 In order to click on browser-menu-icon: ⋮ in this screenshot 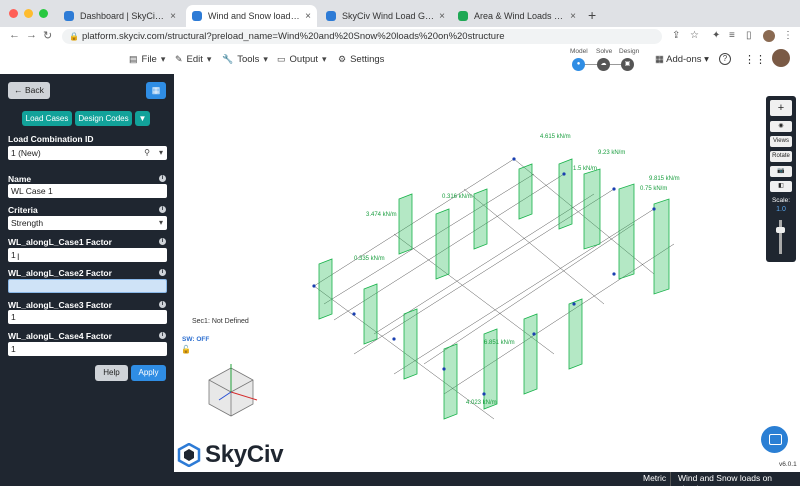, I will do `click(788, 35)`.